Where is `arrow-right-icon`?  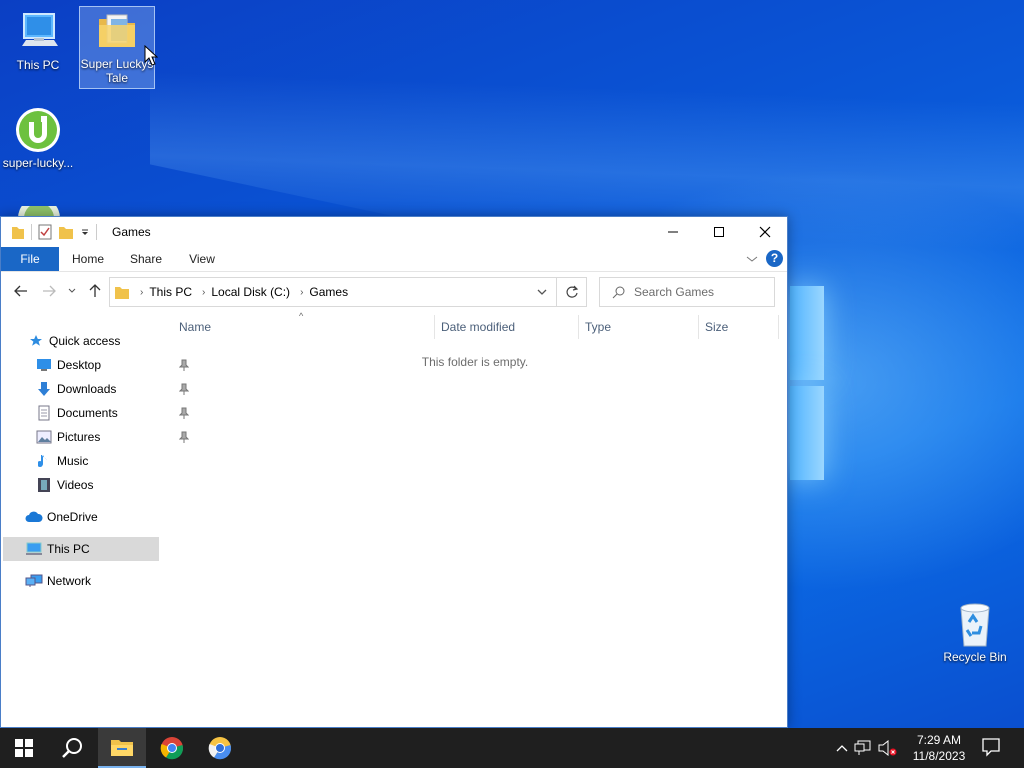 arrow-right-icon is located at coordinates (49, 291).